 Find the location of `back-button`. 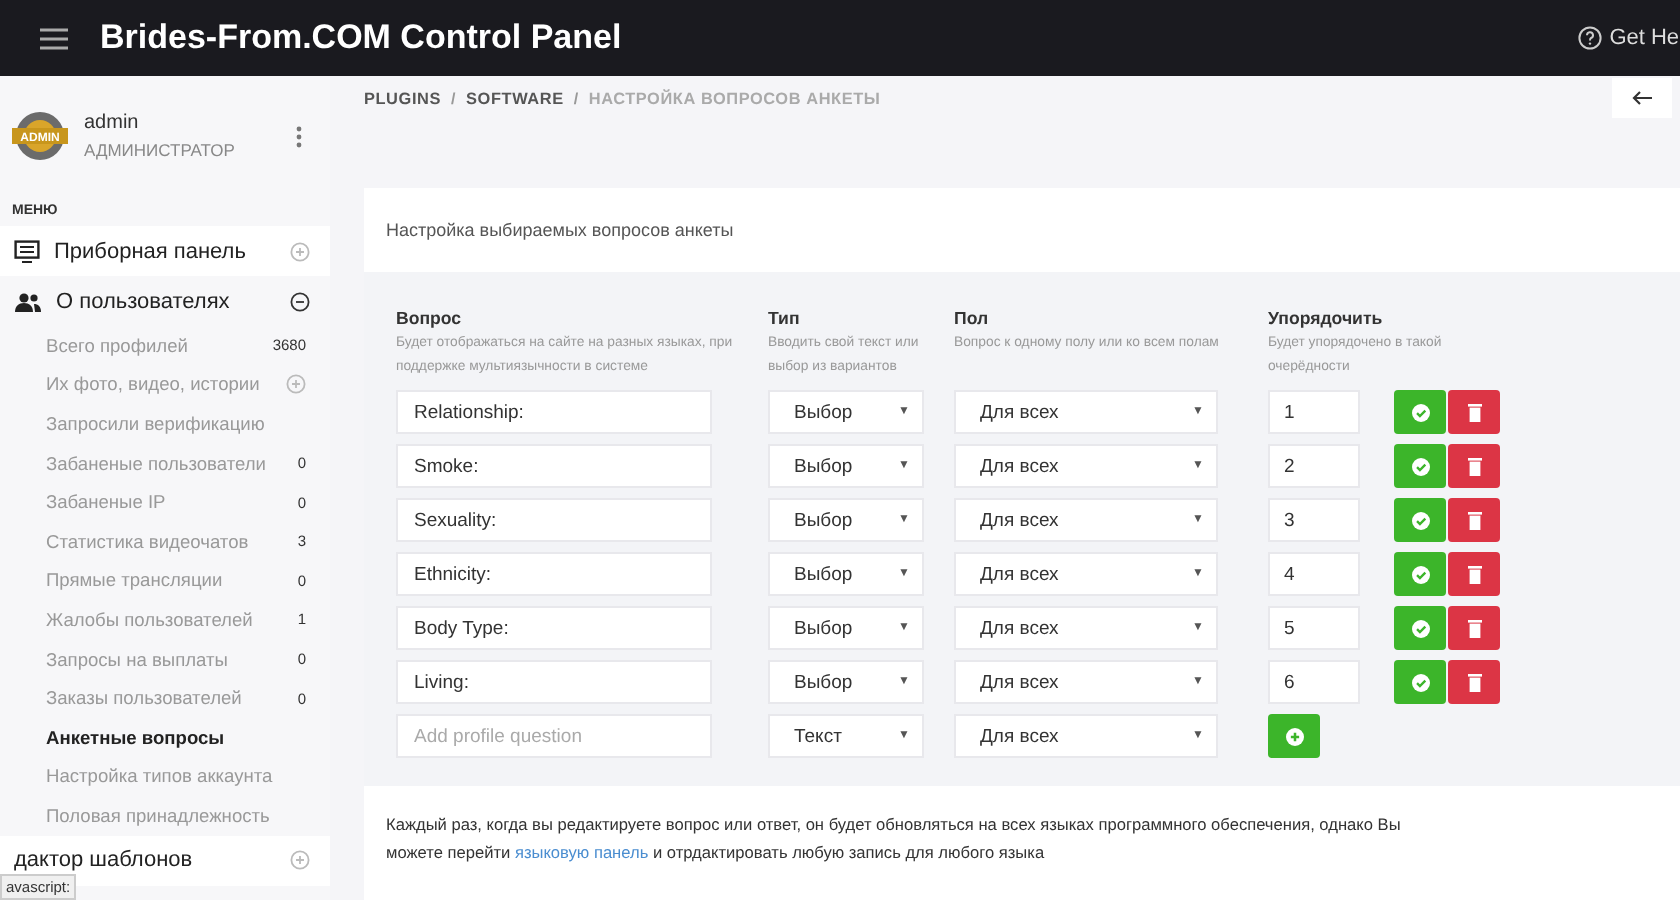

back-button is located at coordinates (1642, 98).